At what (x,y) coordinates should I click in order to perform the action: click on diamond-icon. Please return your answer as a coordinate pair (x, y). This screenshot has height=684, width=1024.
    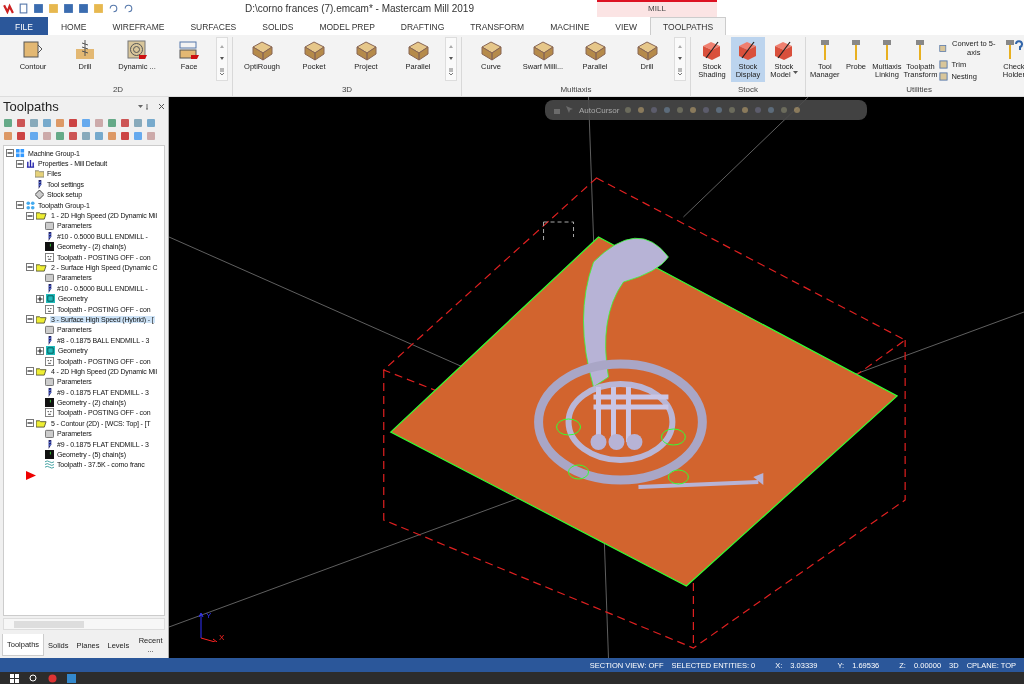
    Looking at the image, I should click on (39, 195).